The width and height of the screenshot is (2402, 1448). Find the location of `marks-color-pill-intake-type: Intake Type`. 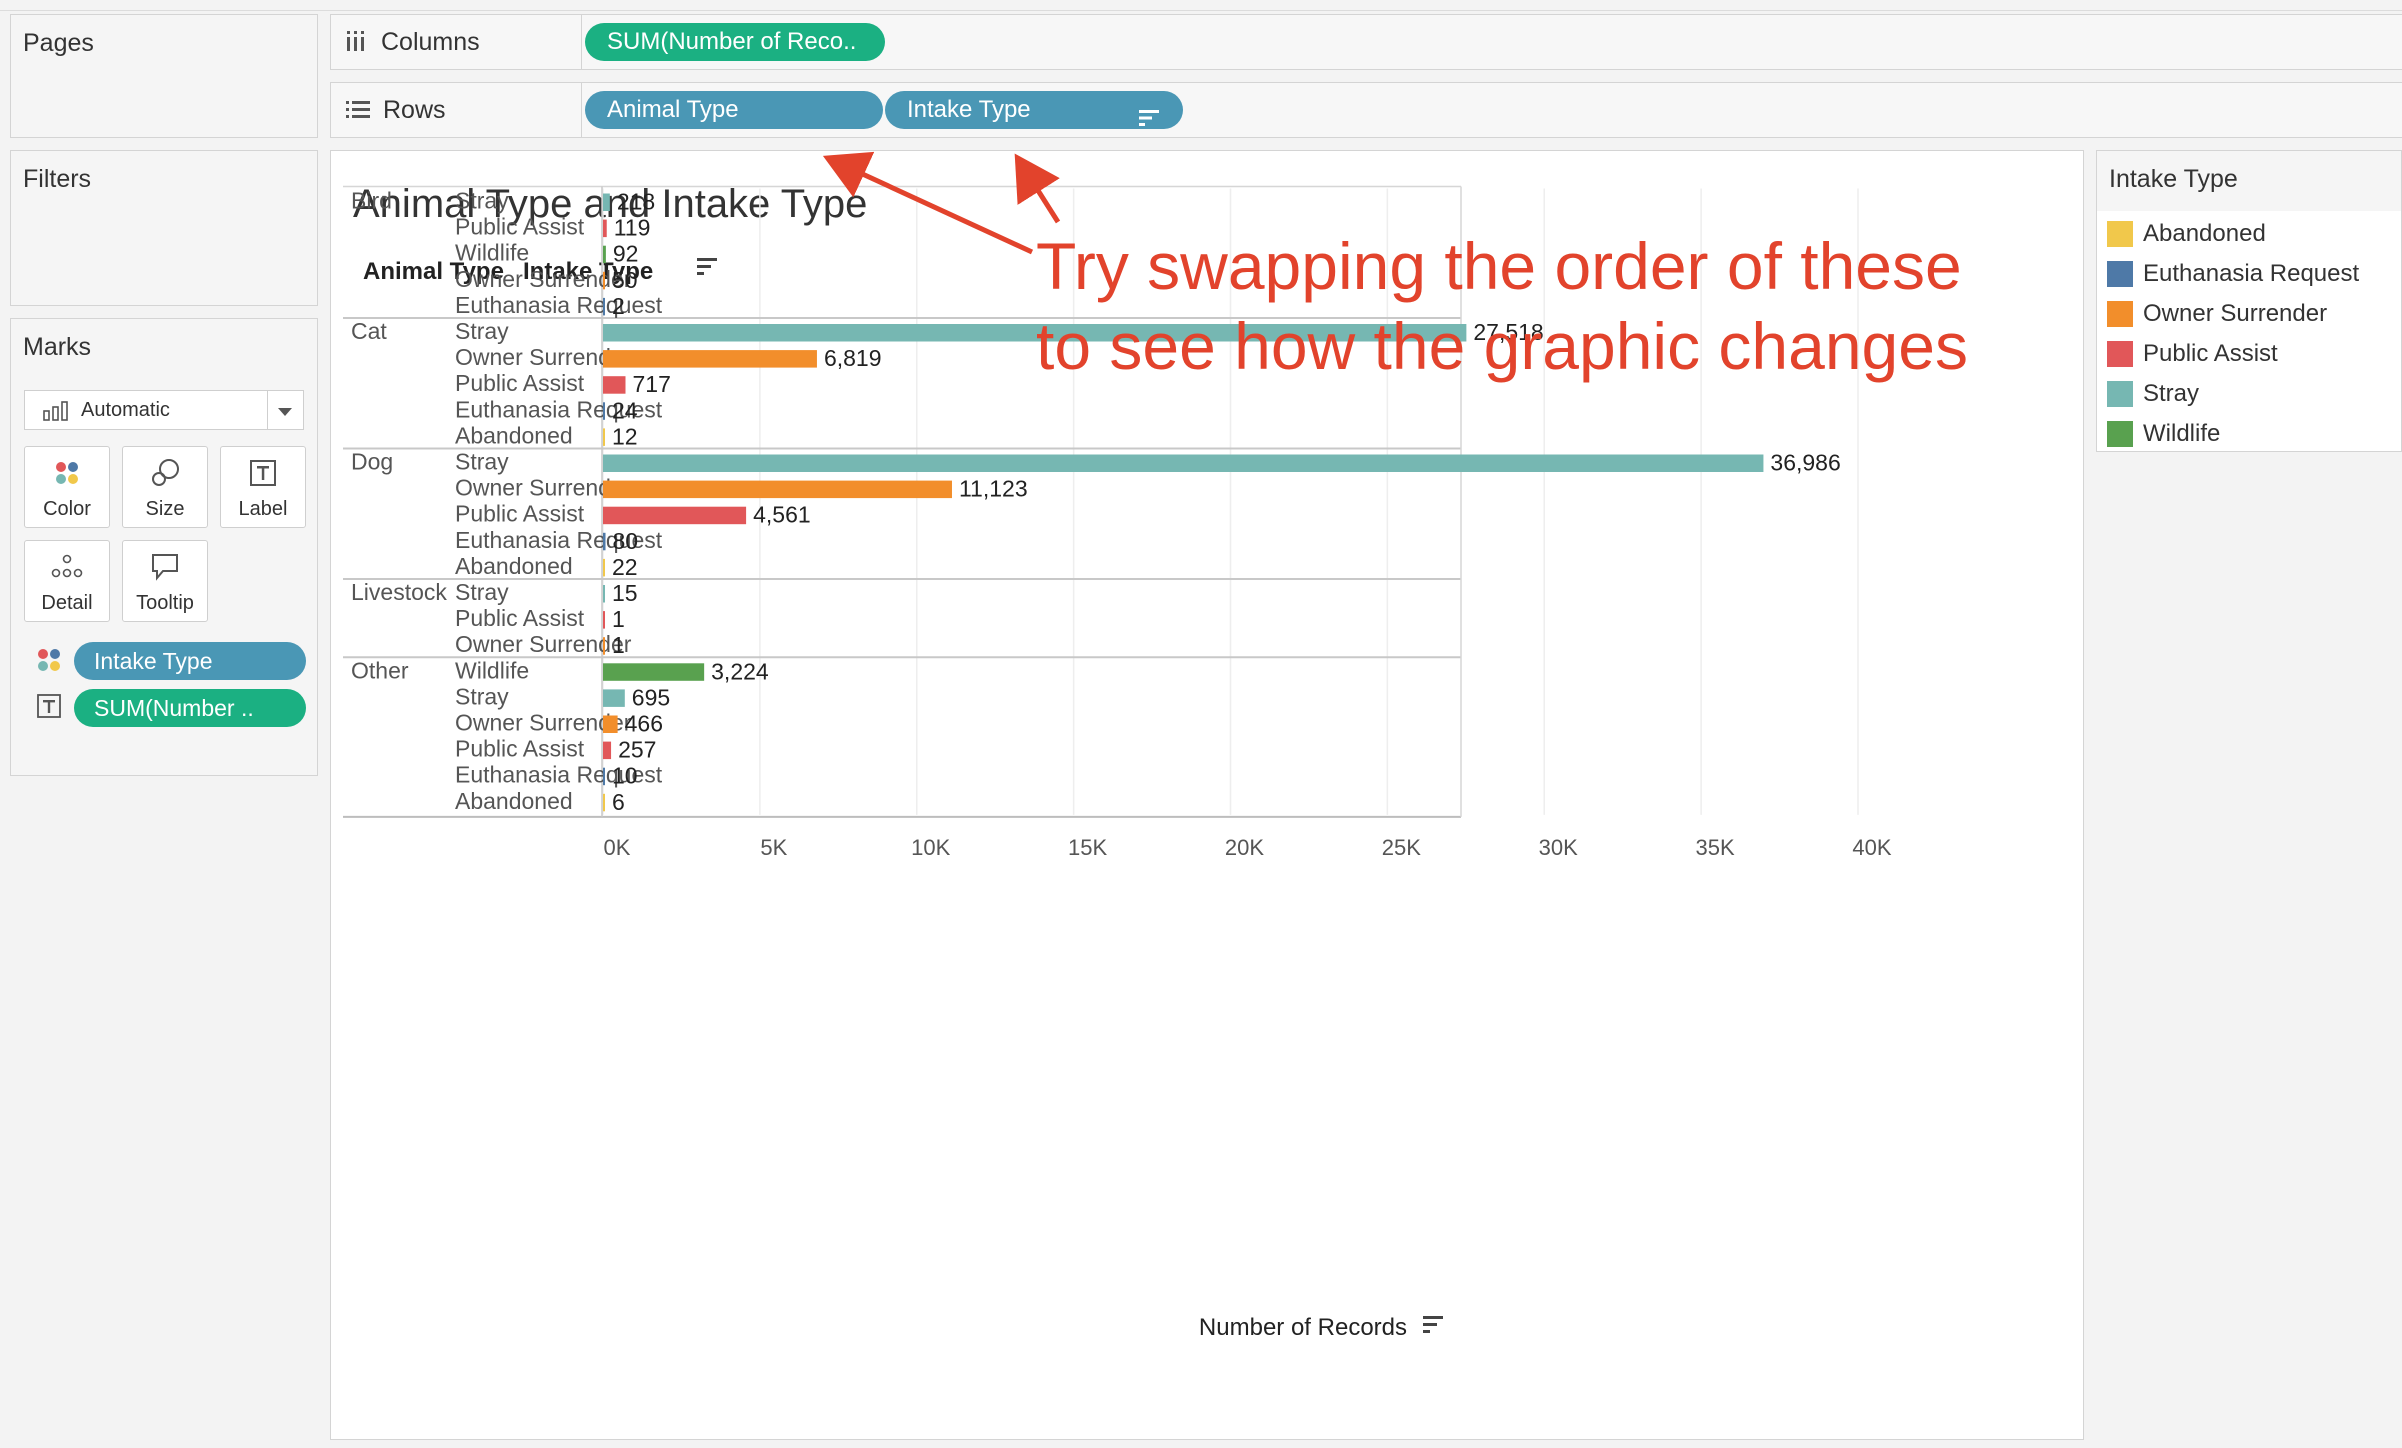

marks-color-pill-intake-type: Intake Type is located at coordinates (190, 661).